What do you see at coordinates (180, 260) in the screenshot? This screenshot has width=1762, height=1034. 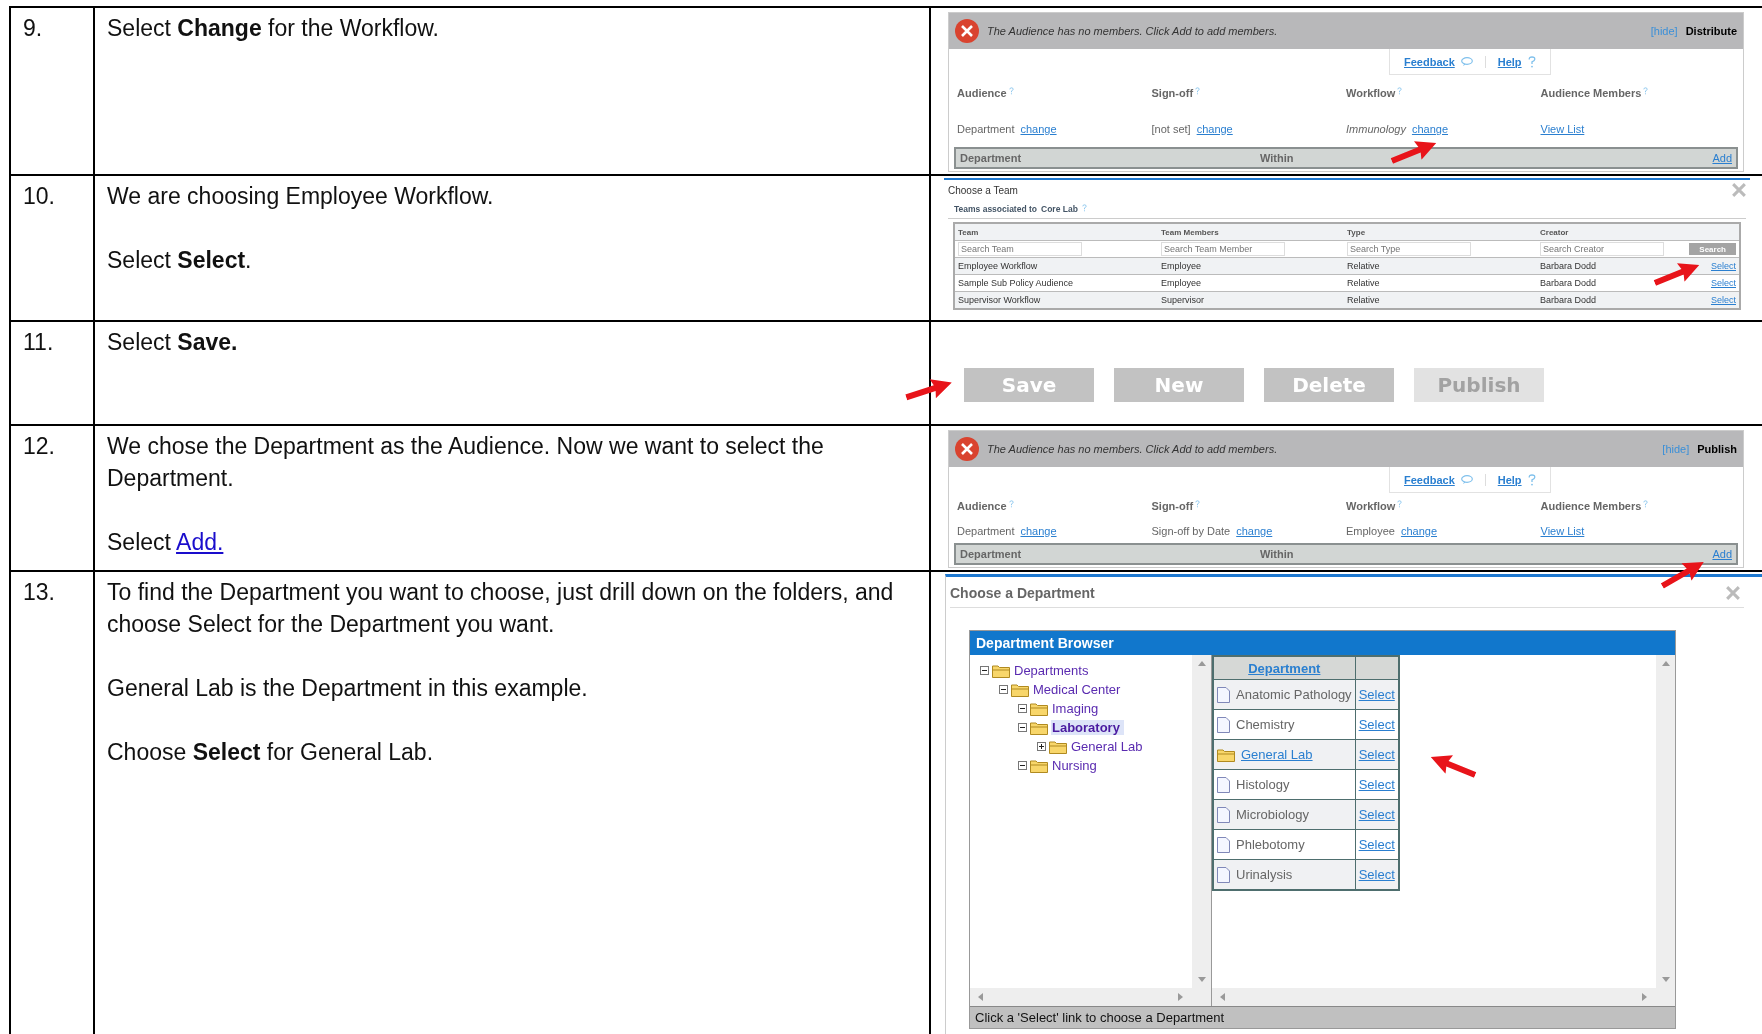 I see `instruction-text: Select Select.` at bounding box center [180, 260].